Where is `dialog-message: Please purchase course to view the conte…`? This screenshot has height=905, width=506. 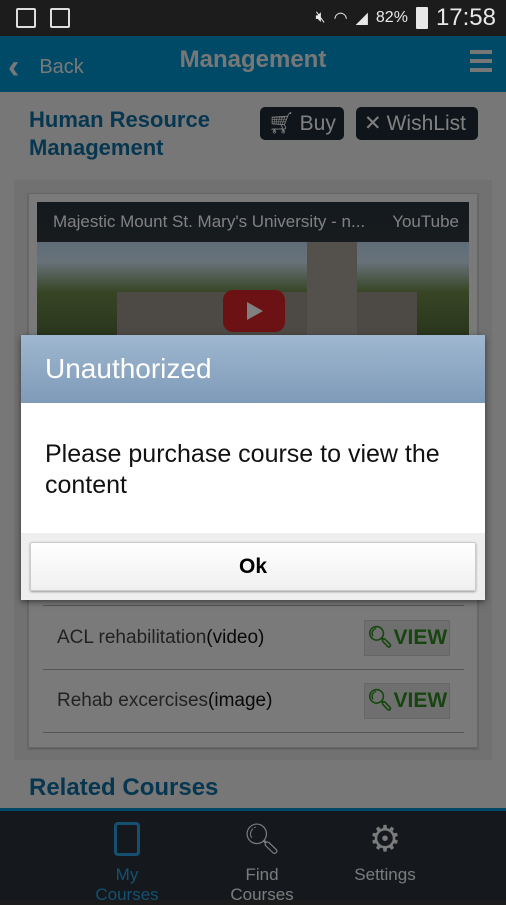
dialog-message: Please purchase course to view the conte… is located at coordinates (253, 468).